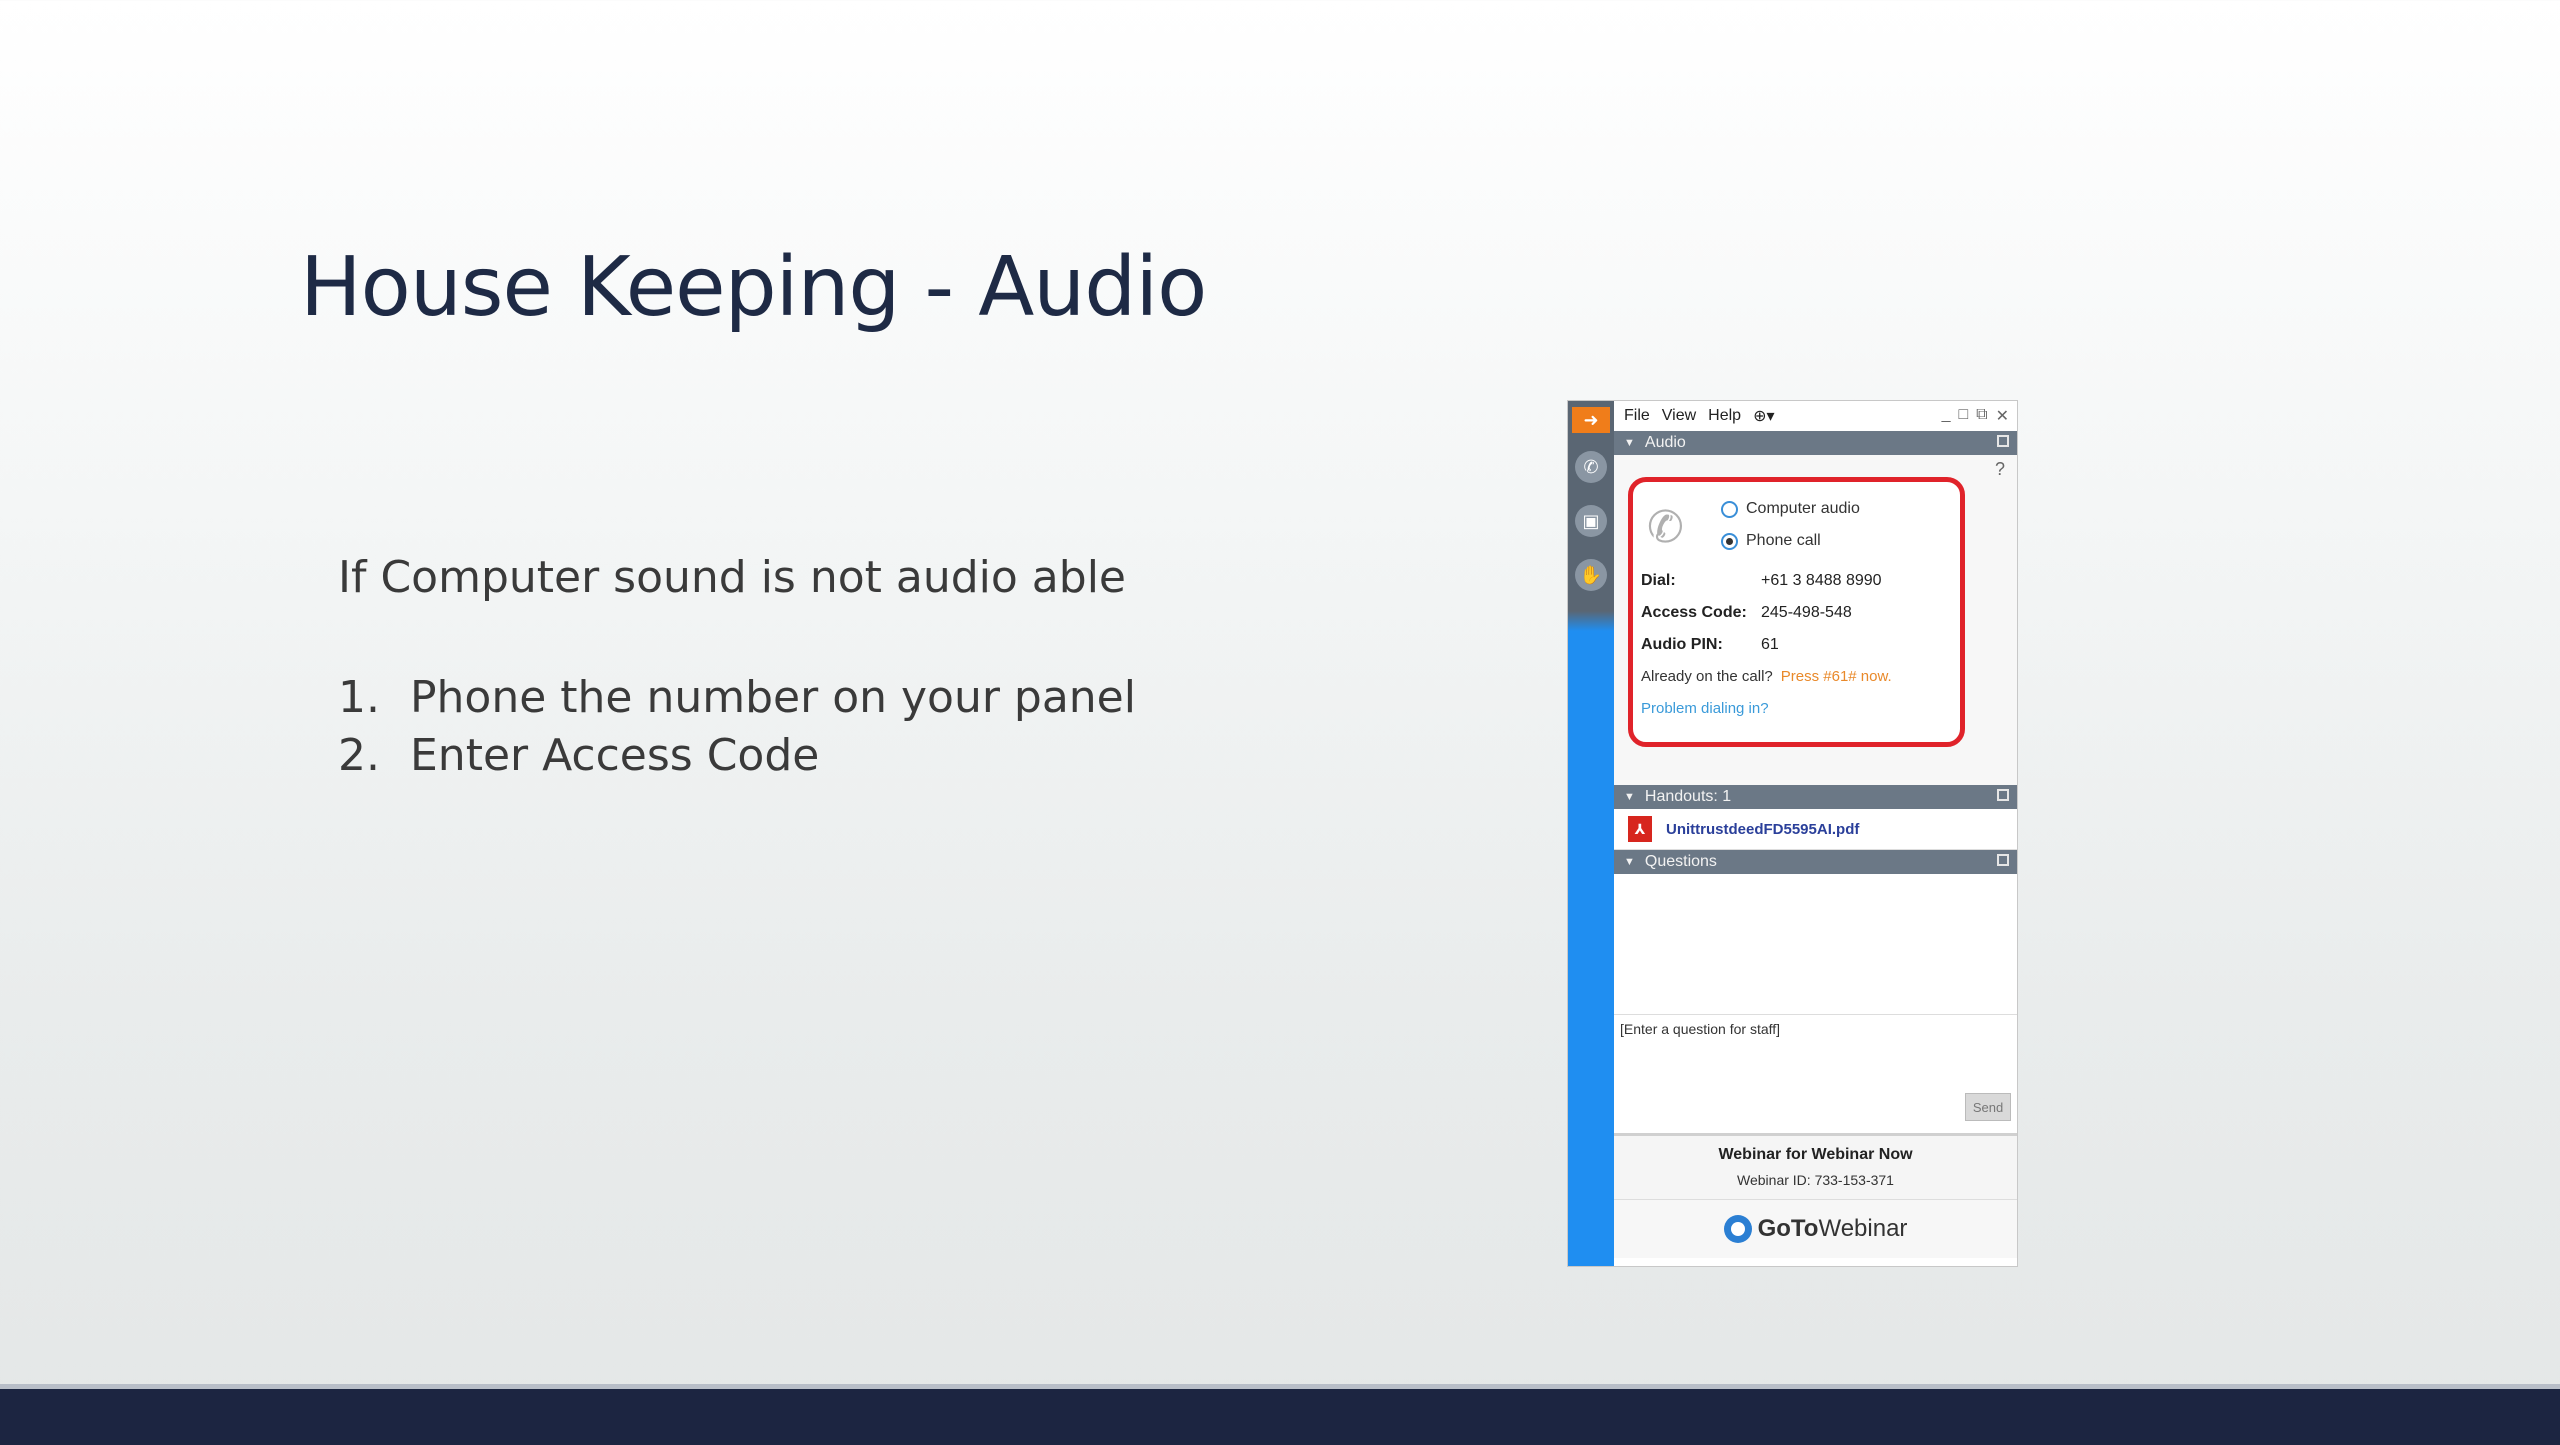 This screenshot has width=2560, height=1445. What do you see at coordinates (1724, 416) in the screenshot?
I see `menu-help: Help` at bounding box center [1724, 416].